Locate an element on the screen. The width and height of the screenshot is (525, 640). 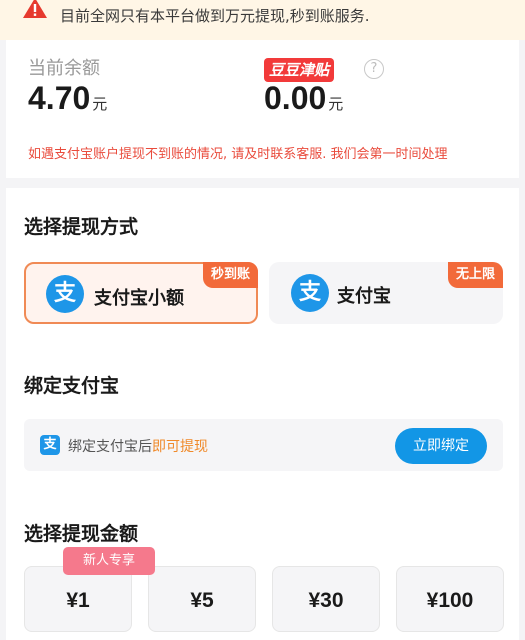
notice-text: 目前全网只有本平台做到万元提现,秒到账服务. is located at coordinates (215, 16).